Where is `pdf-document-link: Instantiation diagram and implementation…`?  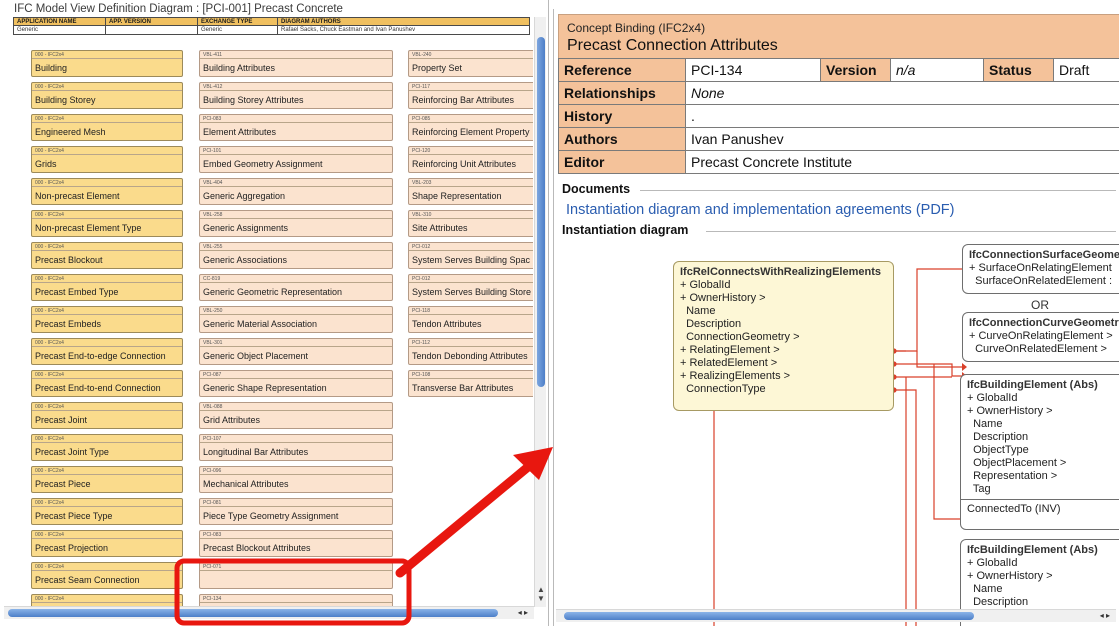
pdf-document-link: Instantiation diagram and implementation… is located at coordinates (760, 210).